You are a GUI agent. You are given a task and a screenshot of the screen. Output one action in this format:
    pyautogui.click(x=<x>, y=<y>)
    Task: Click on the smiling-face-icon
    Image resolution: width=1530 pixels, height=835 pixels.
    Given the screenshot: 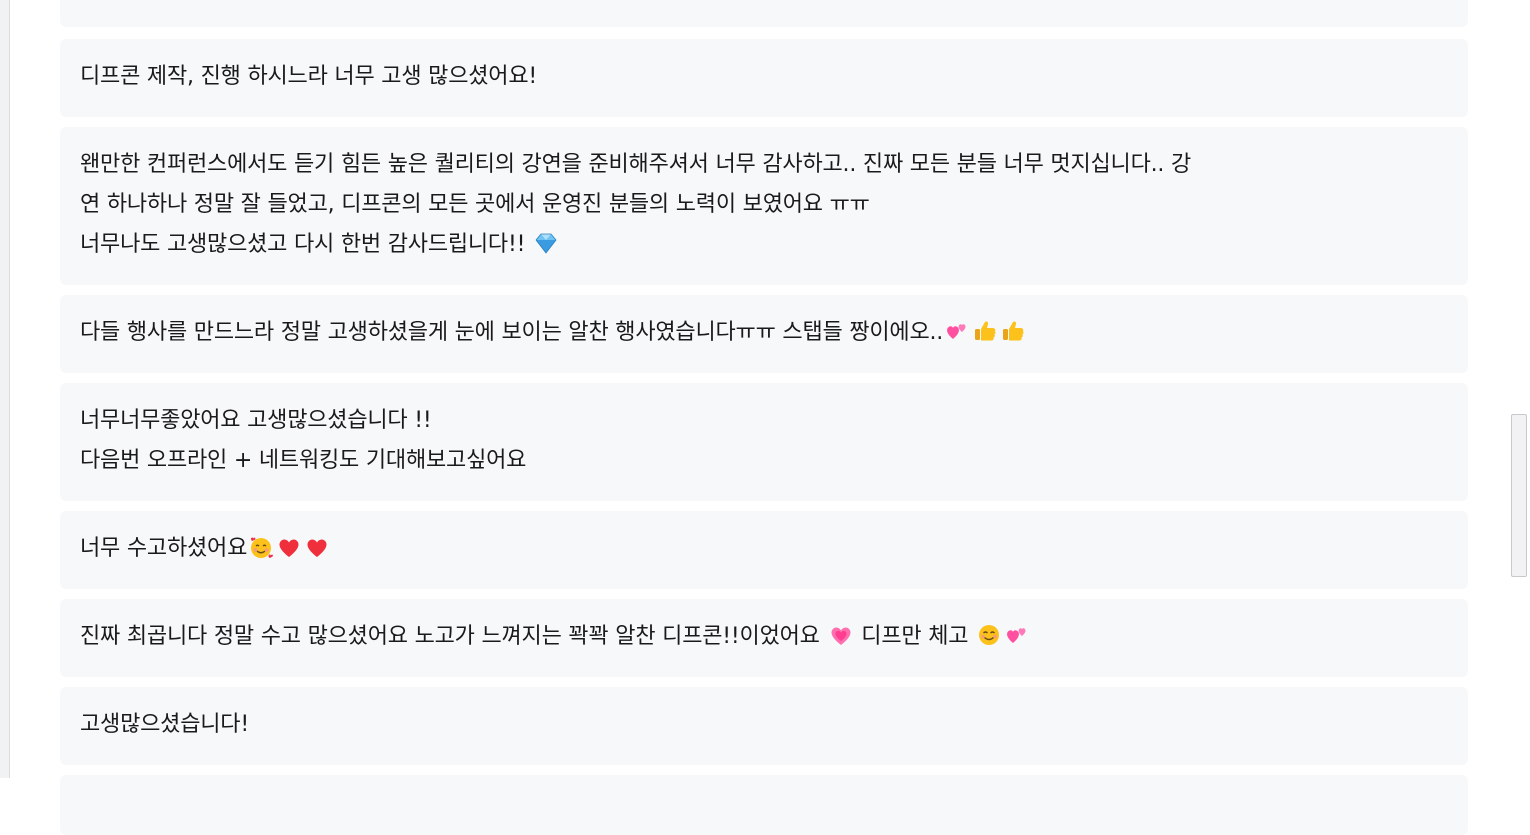 What is the action you would take?
    pyautogui.click(x=989, y=635)
    